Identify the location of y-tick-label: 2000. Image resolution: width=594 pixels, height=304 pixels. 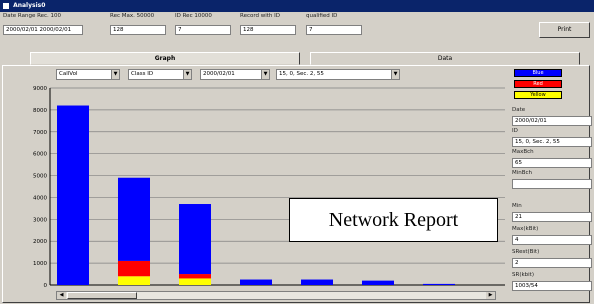
(40, 242).